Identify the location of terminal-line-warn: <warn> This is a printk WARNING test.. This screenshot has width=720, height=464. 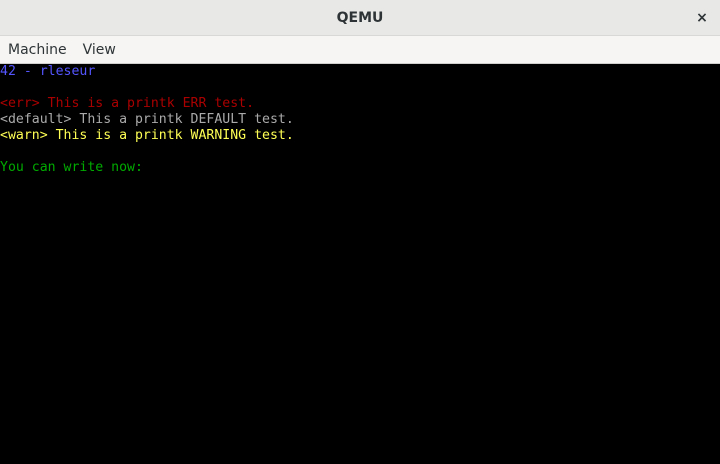
(147, 135).